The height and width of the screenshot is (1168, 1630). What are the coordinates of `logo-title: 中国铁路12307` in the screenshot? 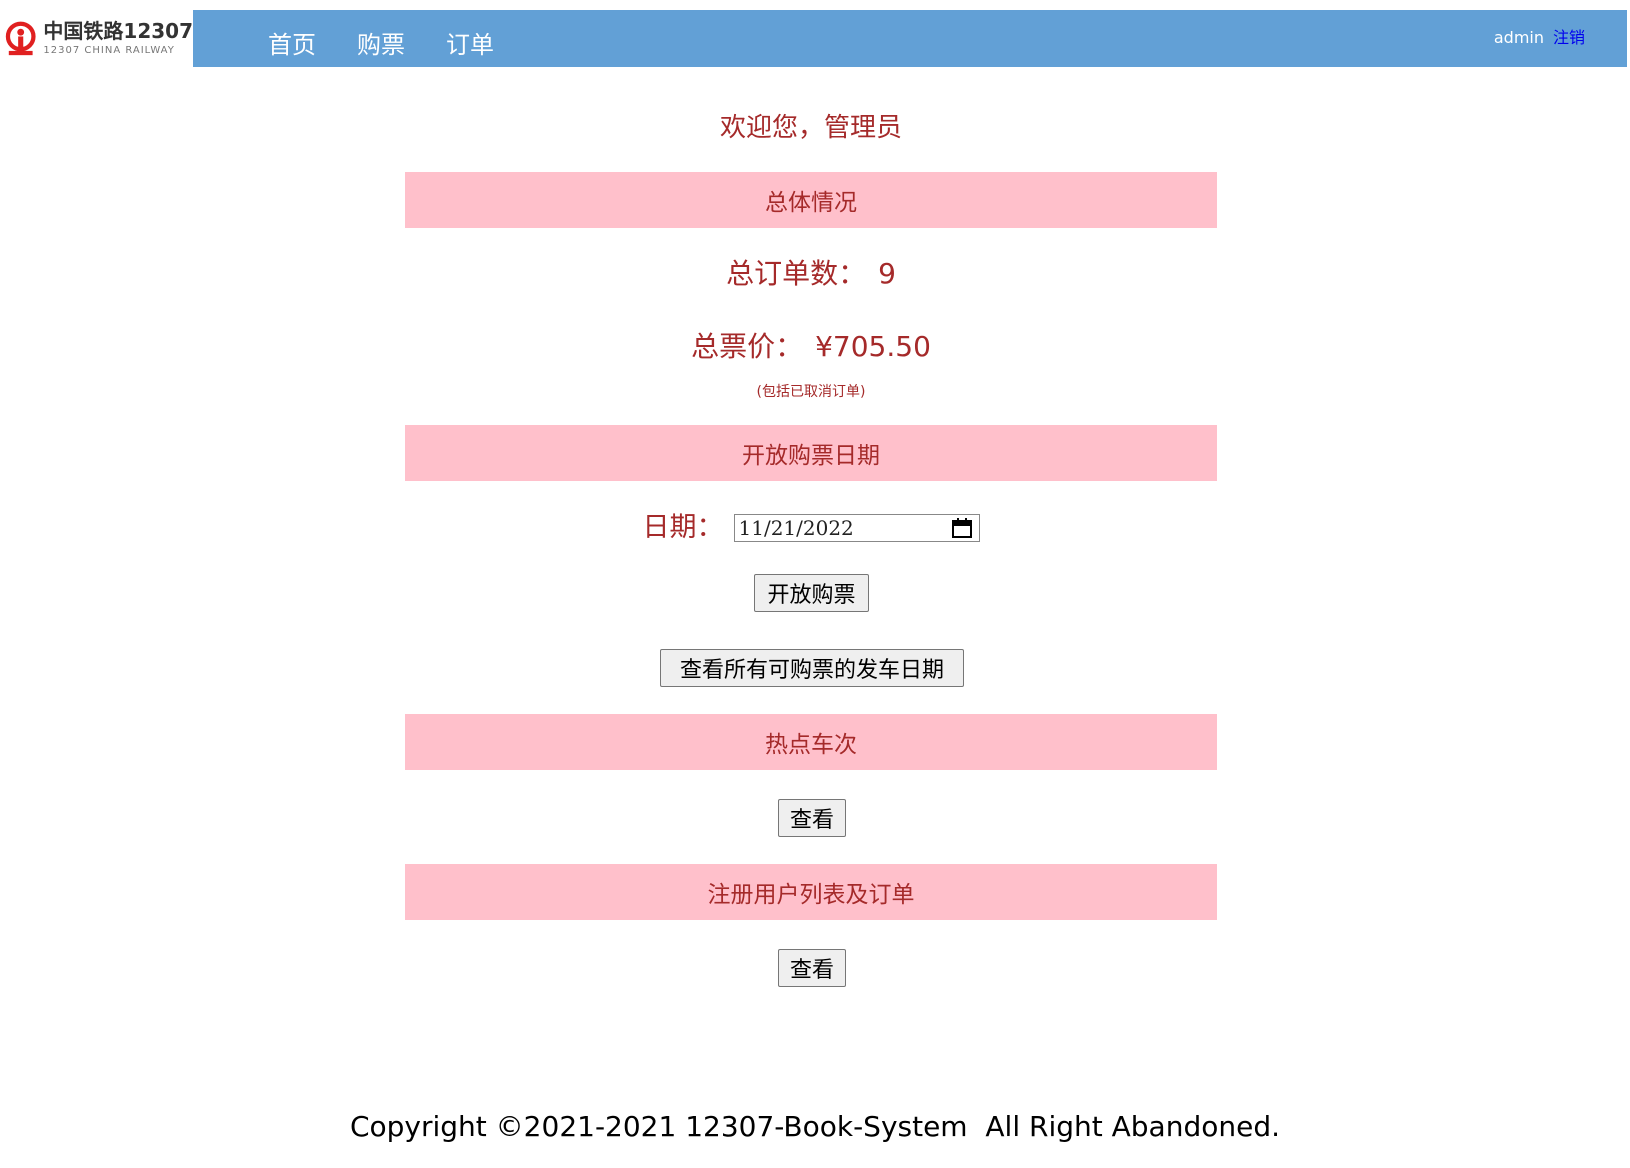 It's located at (118, 31).